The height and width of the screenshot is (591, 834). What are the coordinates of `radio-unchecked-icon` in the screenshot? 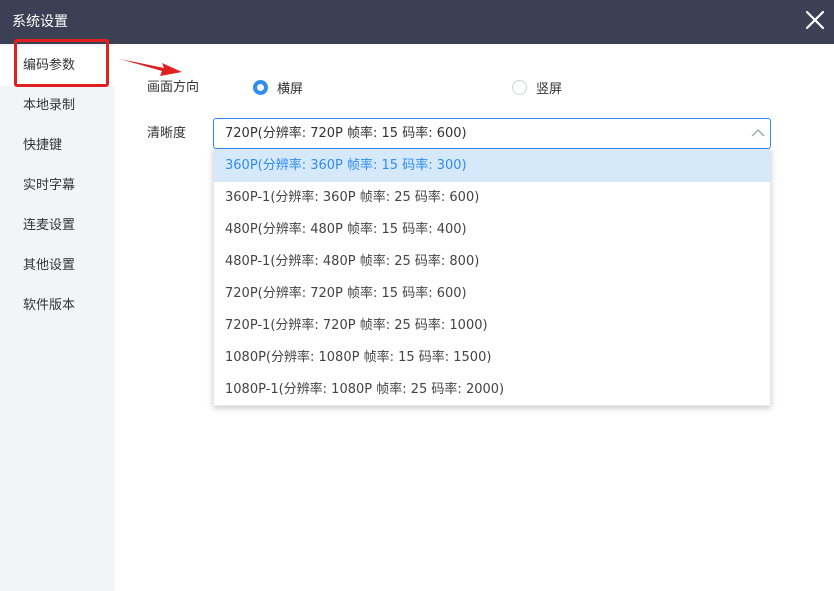 It's located at (519, 87).